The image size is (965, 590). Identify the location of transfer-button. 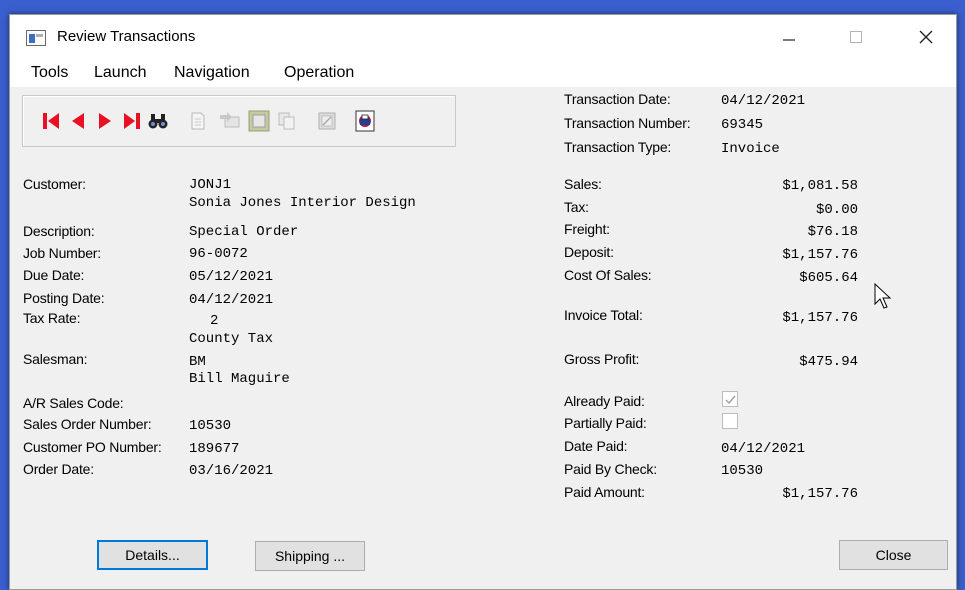
(230, 121).